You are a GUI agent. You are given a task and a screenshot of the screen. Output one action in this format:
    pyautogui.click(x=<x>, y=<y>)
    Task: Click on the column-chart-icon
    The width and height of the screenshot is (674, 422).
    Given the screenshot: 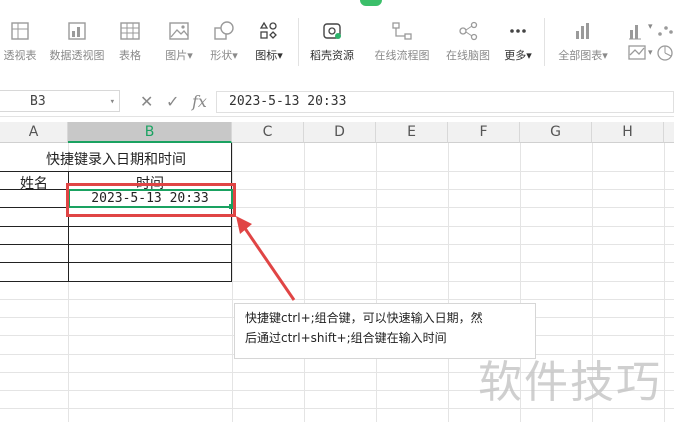 What is the action you would take?
    pyautogui.click(x=635, y=32)
    